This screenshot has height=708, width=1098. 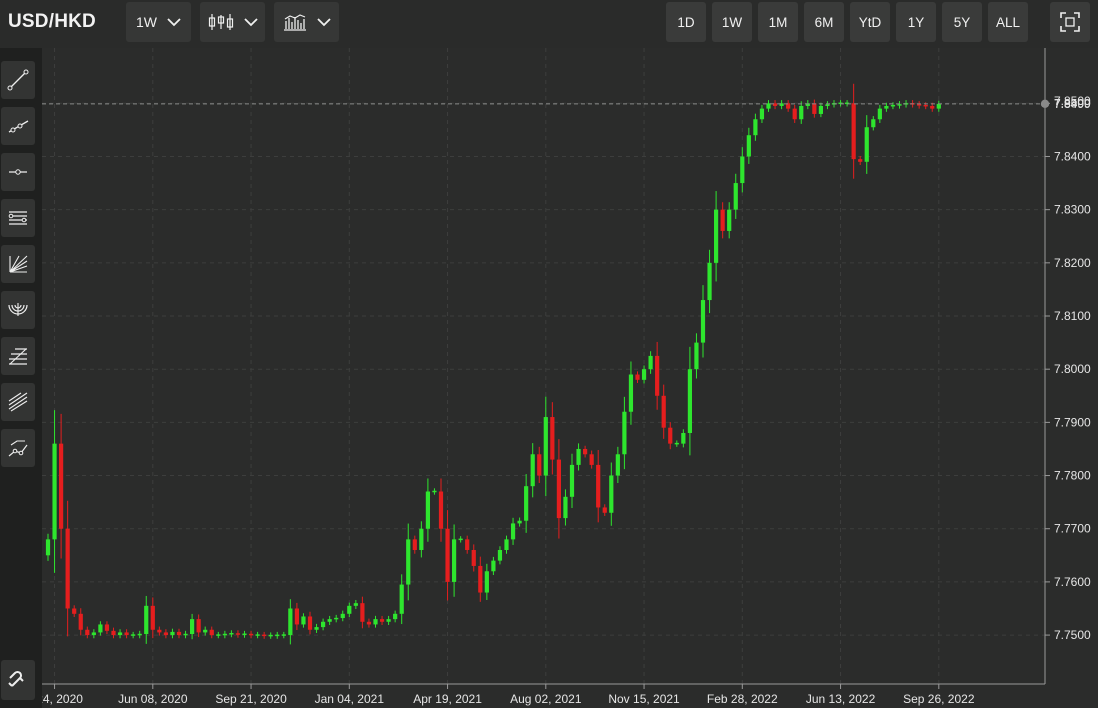 What do you see at coordinates (778, 22) in the screenshot?
I see `range-1m-button: 1M` at bounding box center [778, 22].